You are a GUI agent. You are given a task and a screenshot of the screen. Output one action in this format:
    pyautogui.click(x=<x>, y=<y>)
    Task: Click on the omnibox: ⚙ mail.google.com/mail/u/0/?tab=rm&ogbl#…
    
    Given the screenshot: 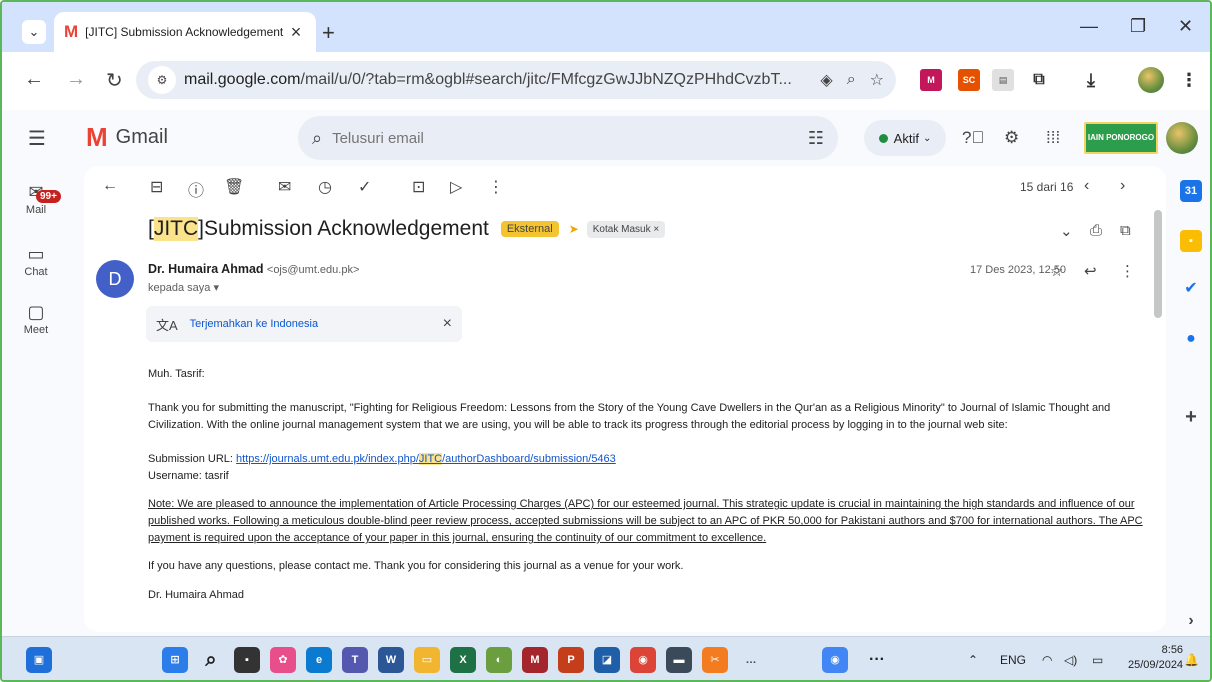 What is the action you would take?
    pyautogui.click(x=516, y=80)
    